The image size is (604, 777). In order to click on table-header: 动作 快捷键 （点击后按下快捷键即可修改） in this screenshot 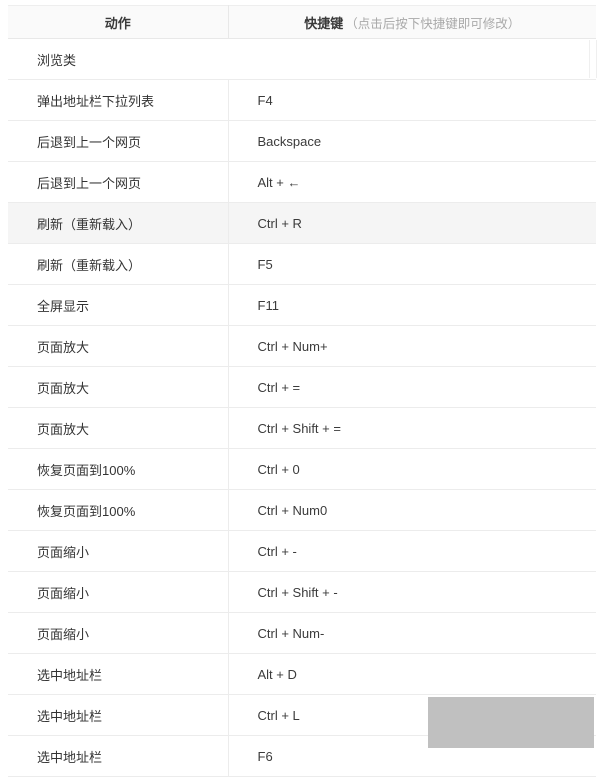, I will do `click(302, 22)`.